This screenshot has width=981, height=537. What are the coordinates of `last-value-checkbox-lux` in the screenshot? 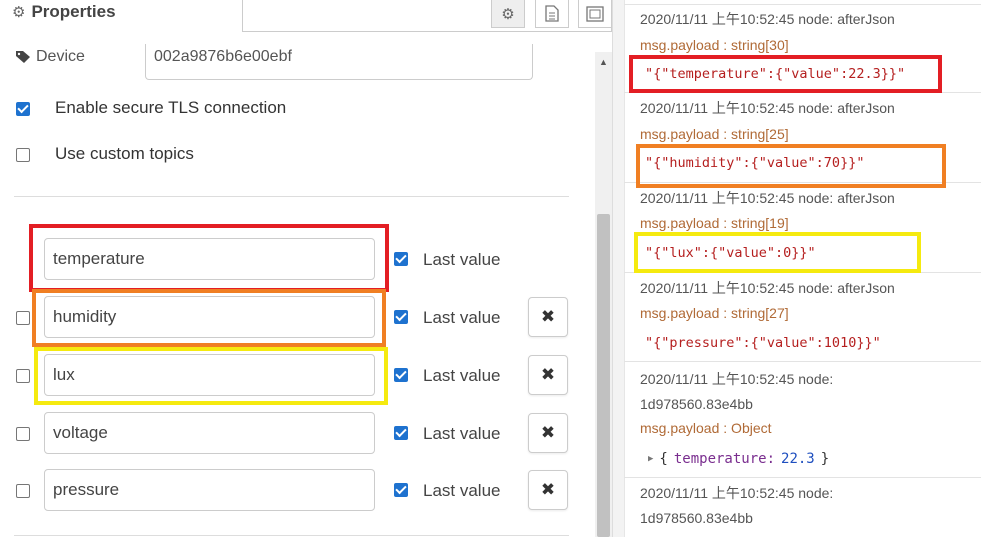 It's located at (401, 375).